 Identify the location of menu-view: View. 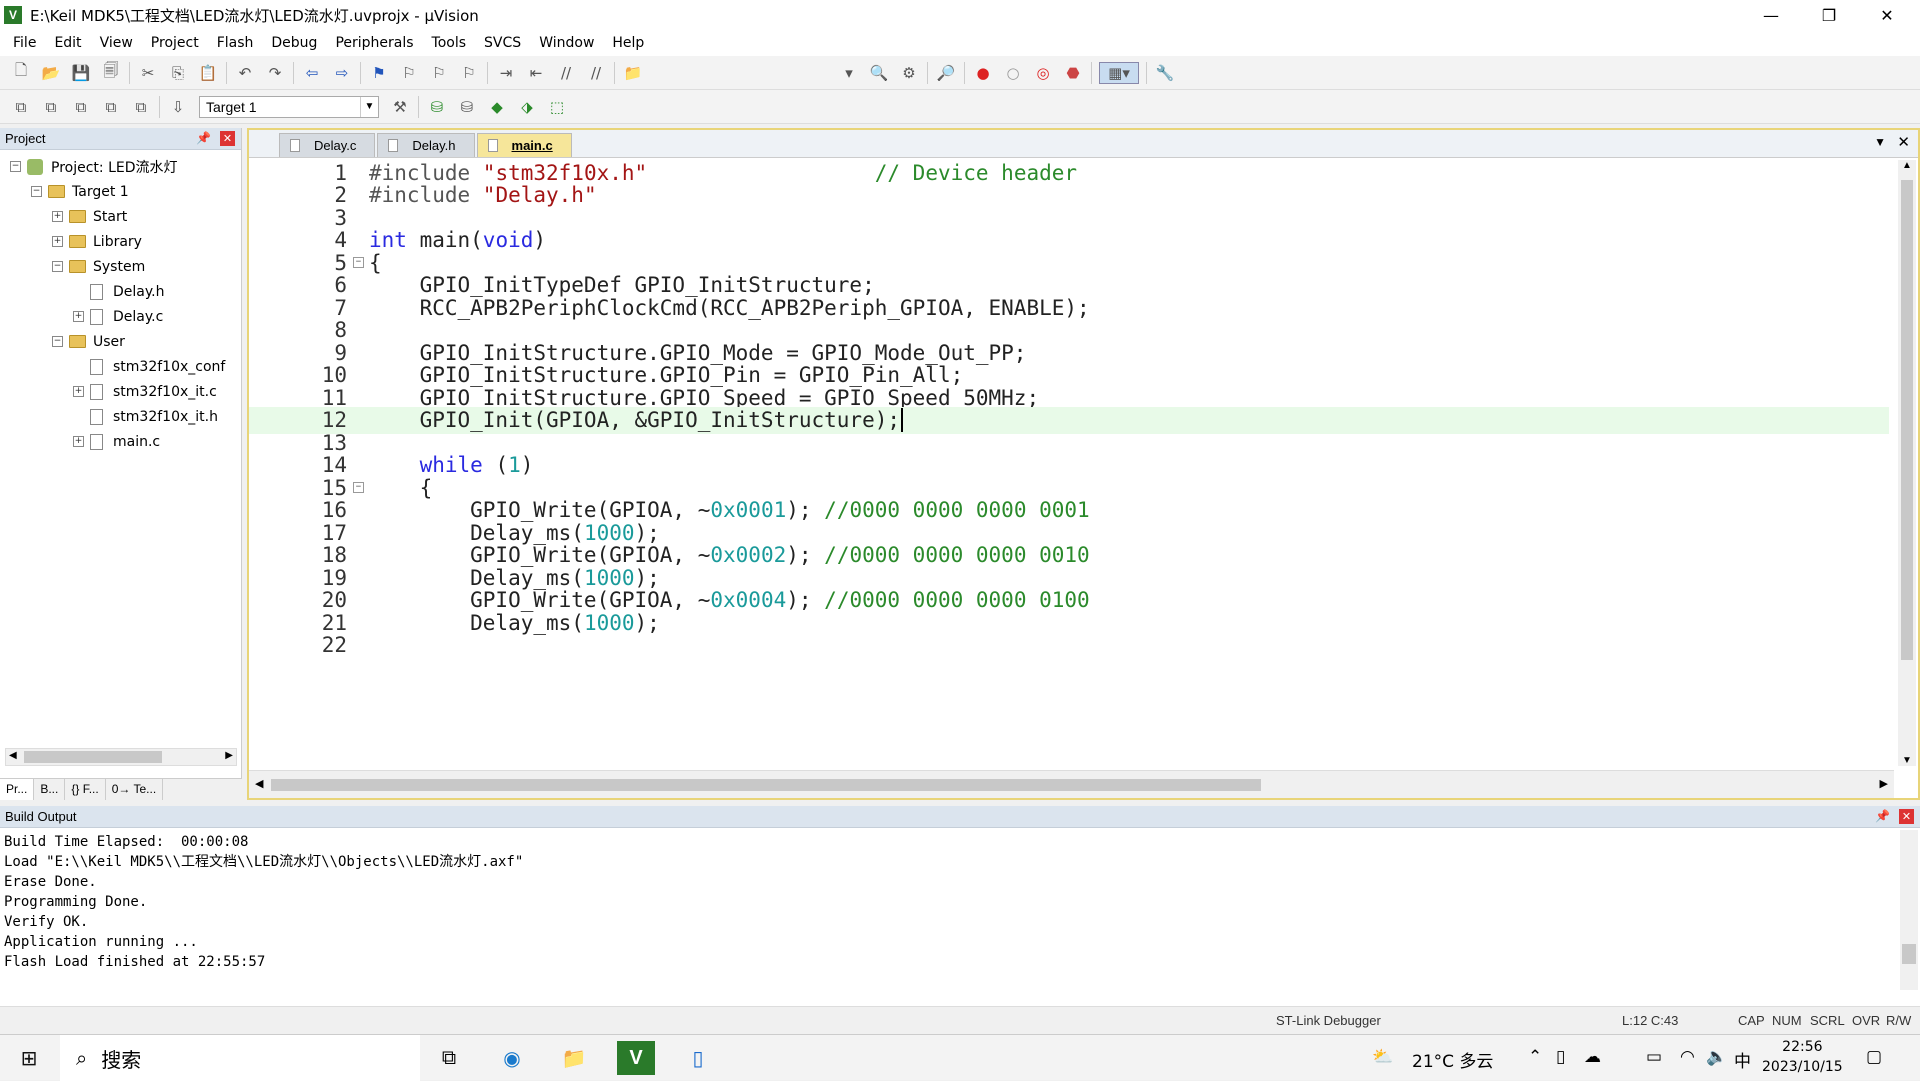
(116, 43).